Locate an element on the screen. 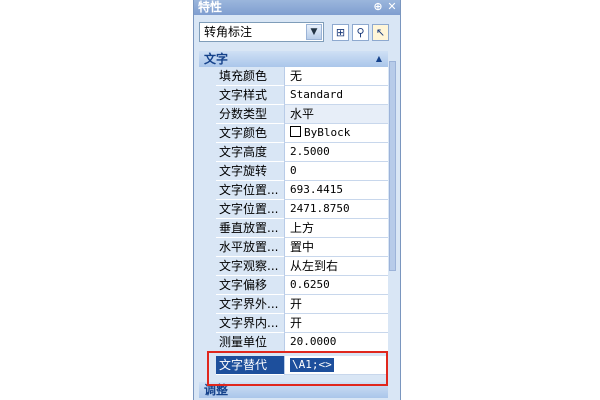 This screenshot has width=600, height=400. property-value: 0 is located at coordinates (339, 171).